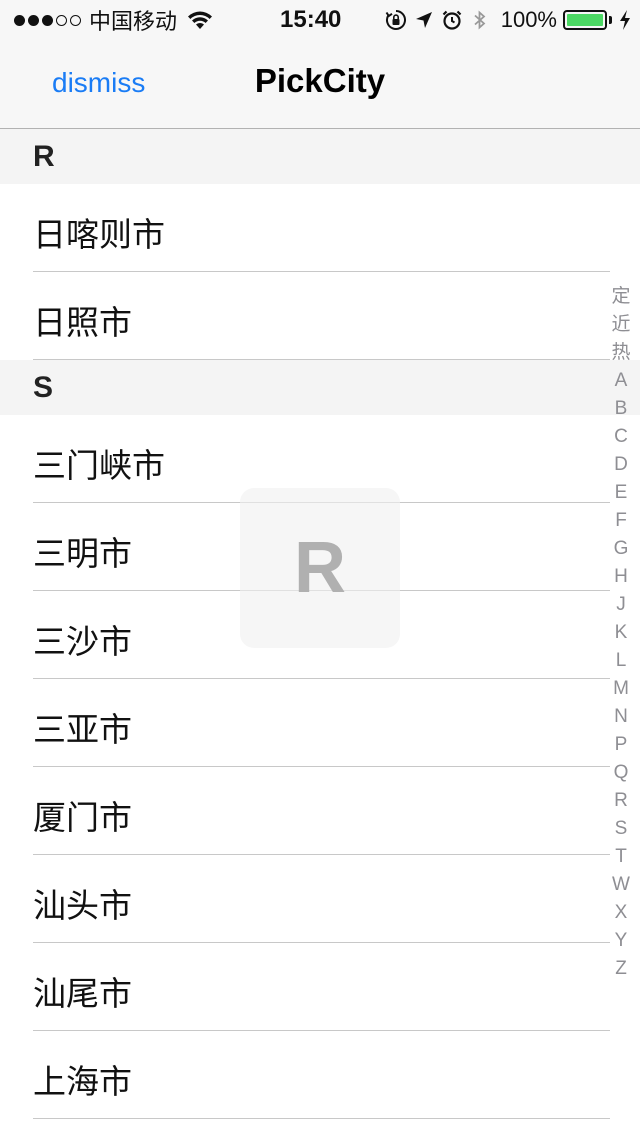  Describe the element at coordinates (43, 387) in the screenshot. I see `section-letter: S` at that location.